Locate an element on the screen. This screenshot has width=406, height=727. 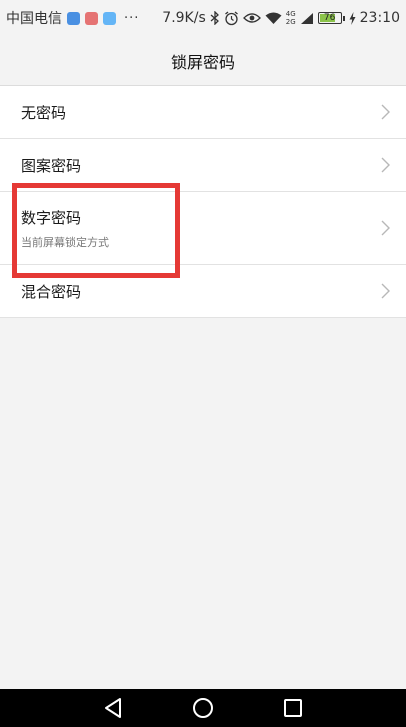
option-title: 图案密码 is located at coordinates (51, 165).